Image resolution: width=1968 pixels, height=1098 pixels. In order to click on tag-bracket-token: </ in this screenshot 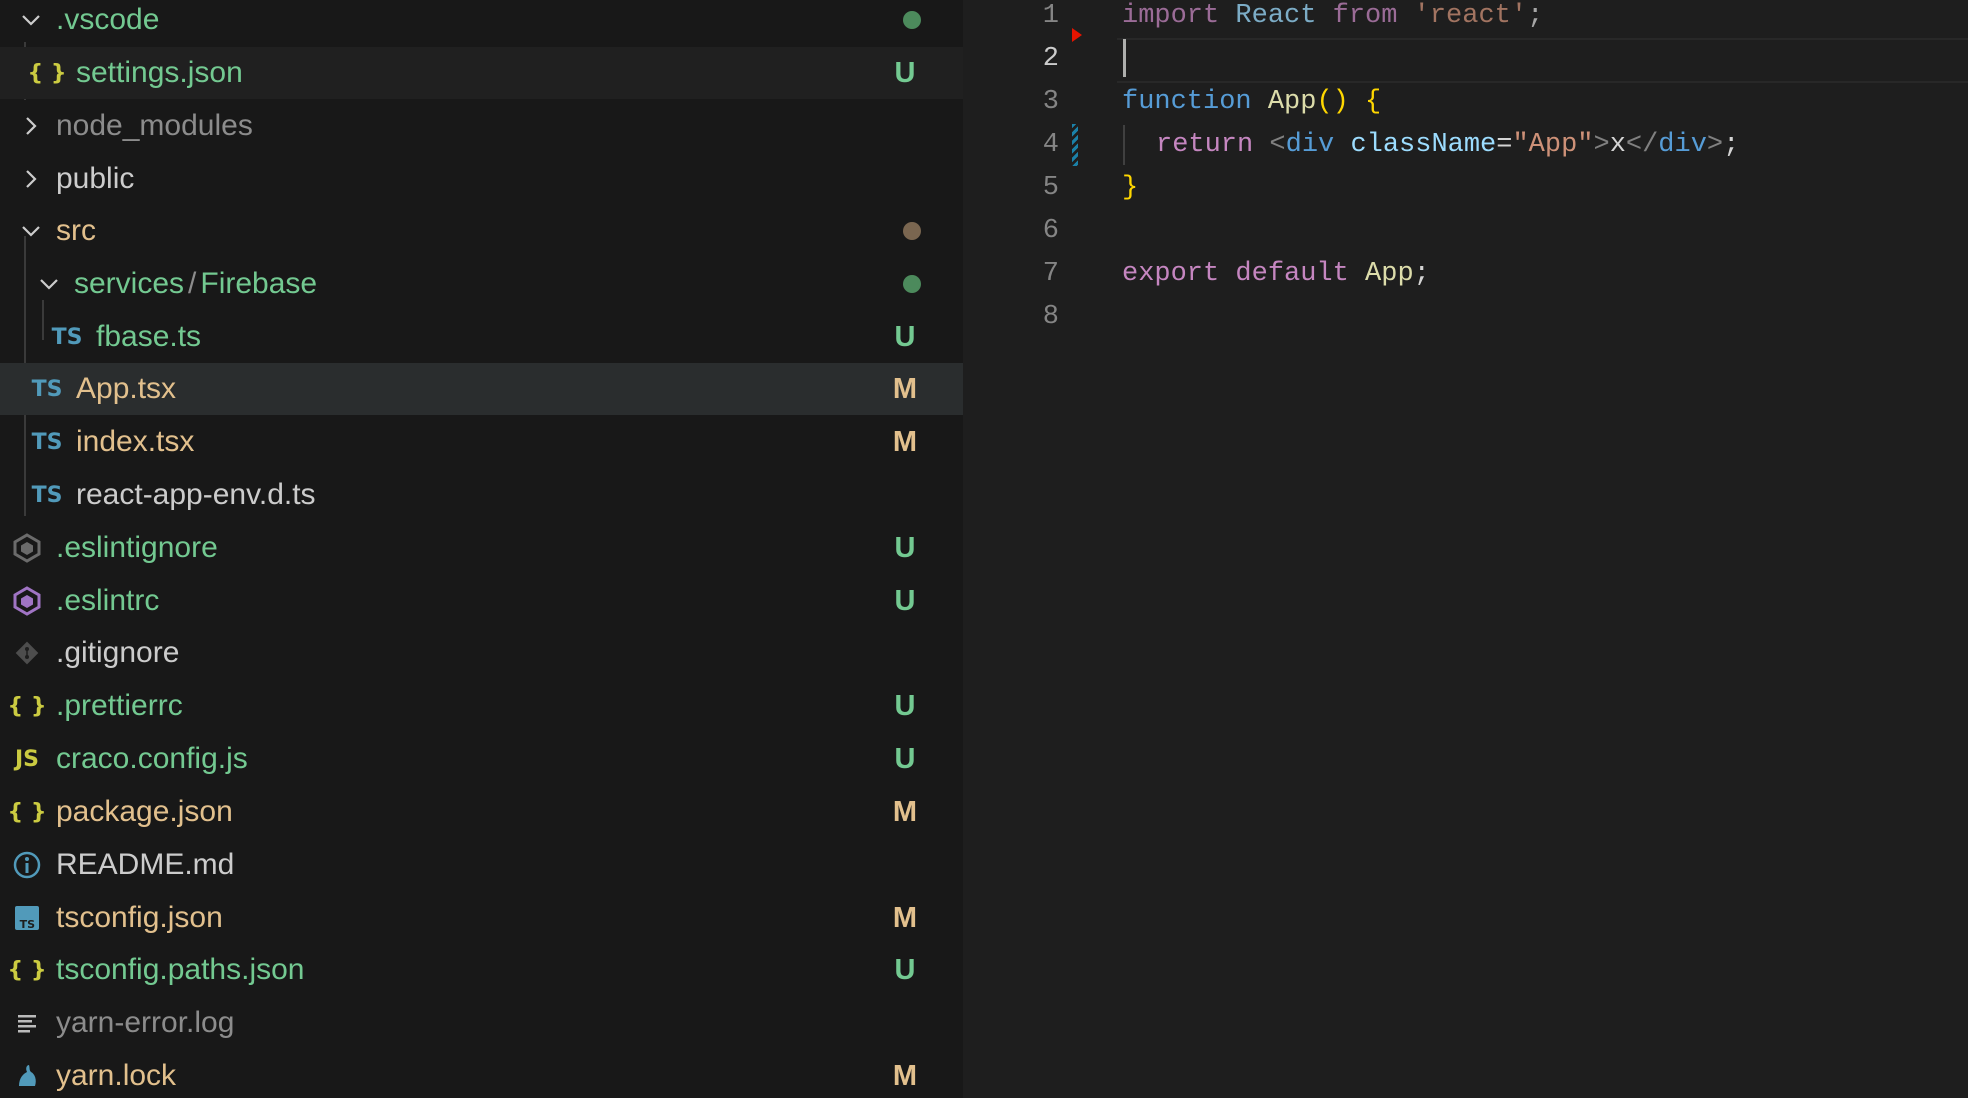, I will do `click(1642, 144)`.